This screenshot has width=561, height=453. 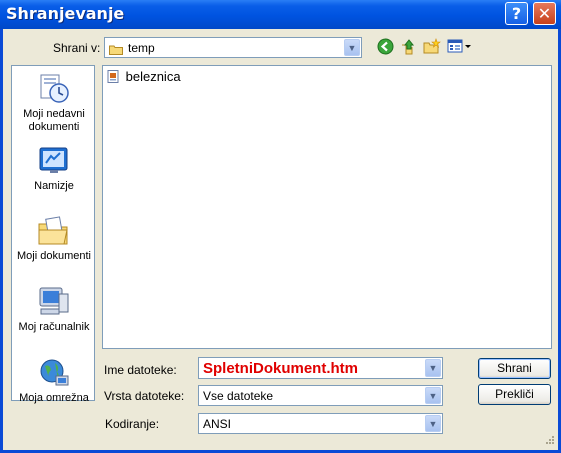 What do you see at coordinates (77, 48) in the screenshot?
I see `save-in-label: Shrani v:` at bounding box center [77, 48].